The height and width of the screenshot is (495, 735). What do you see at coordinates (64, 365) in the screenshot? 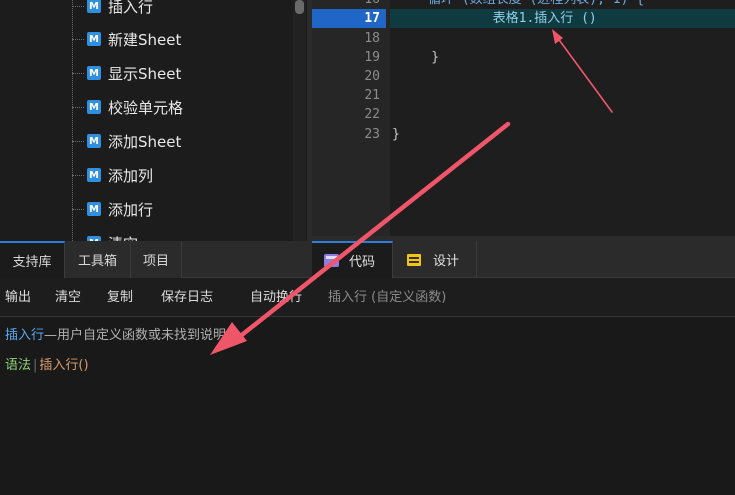
I see `syntax-value: 插入行()` at bounding box center [64, 365].